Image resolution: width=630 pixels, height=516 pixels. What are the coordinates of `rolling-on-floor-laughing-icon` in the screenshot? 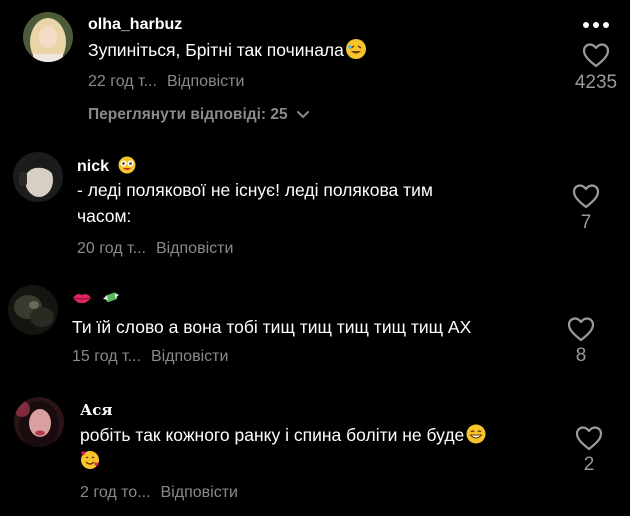 It's located at (355, 49).